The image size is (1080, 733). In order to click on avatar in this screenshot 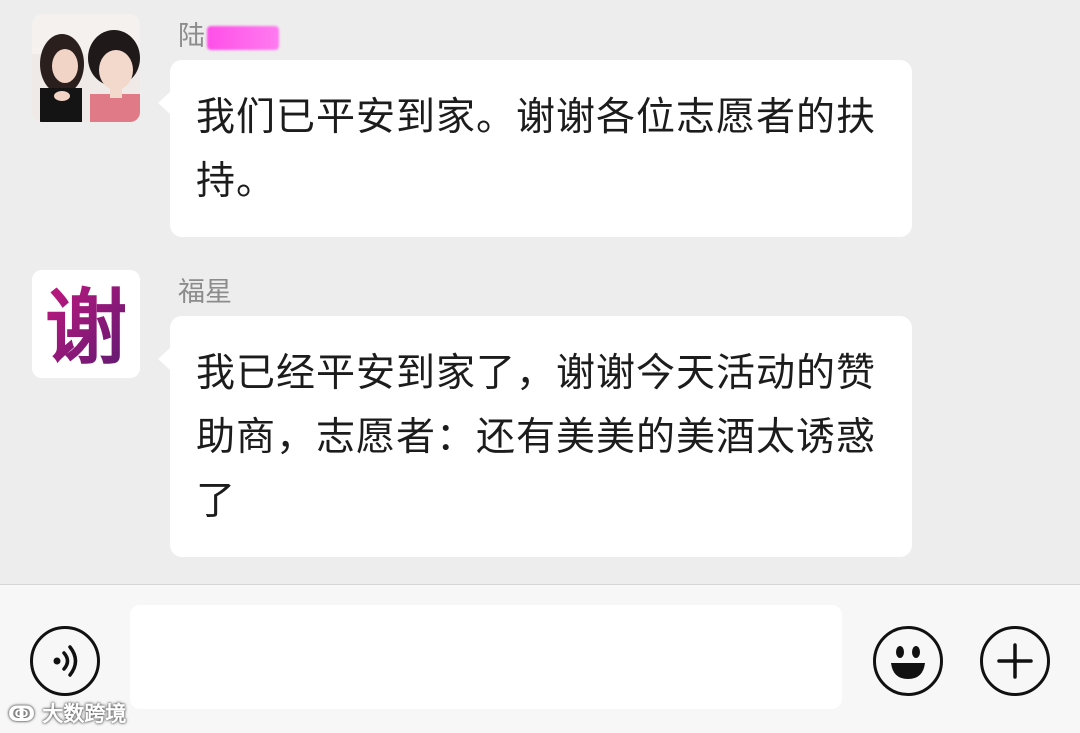, I will do `click(86, 68)`.